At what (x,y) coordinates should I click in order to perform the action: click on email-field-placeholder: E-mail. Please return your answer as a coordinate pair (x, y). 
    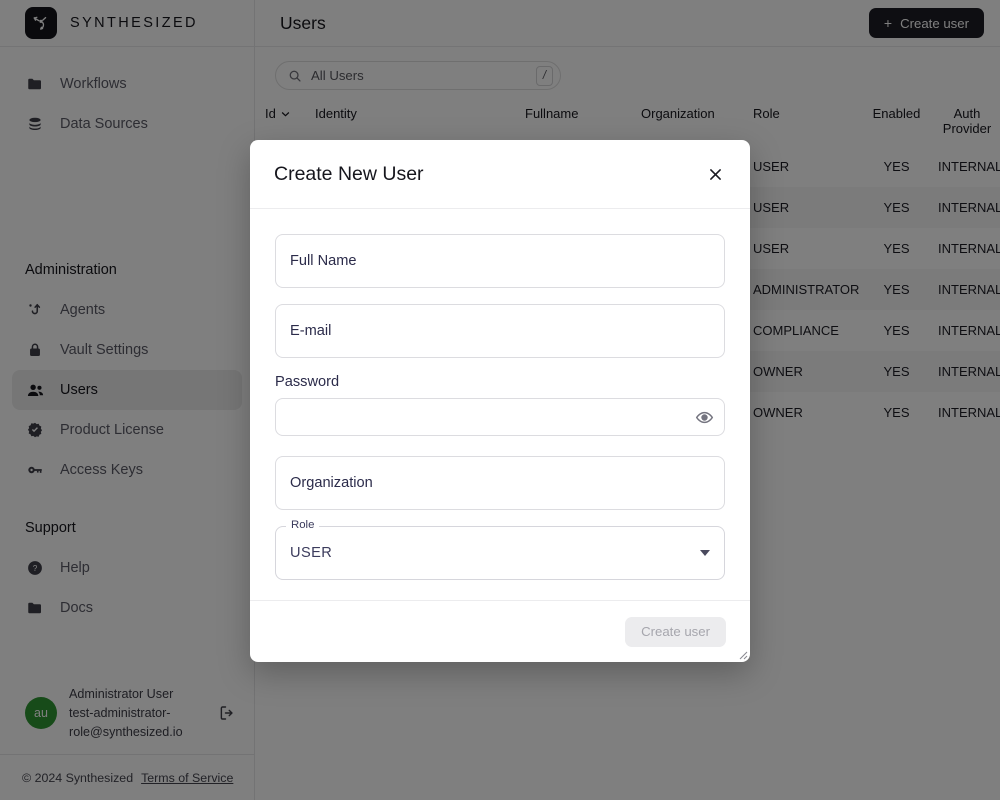
    Looking at the image, I should click on (311, 331).